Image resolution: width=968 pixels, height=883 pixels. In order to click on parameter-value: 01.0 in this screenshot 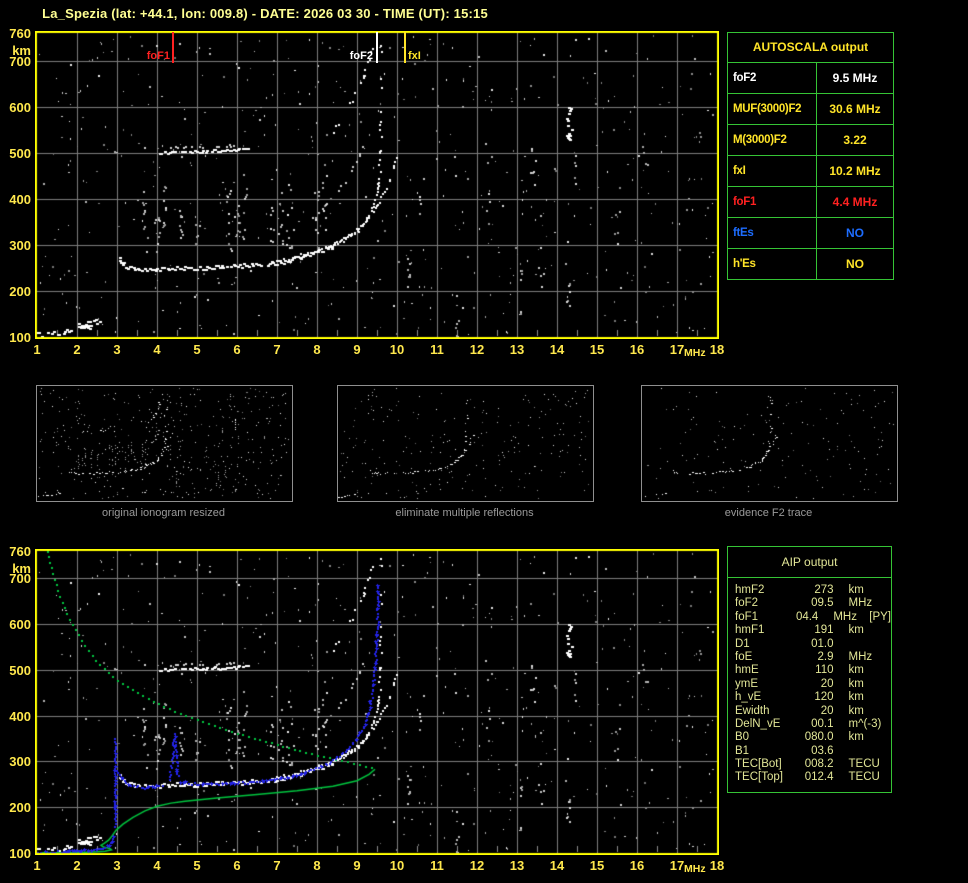, I will do `click(822, 643)`.